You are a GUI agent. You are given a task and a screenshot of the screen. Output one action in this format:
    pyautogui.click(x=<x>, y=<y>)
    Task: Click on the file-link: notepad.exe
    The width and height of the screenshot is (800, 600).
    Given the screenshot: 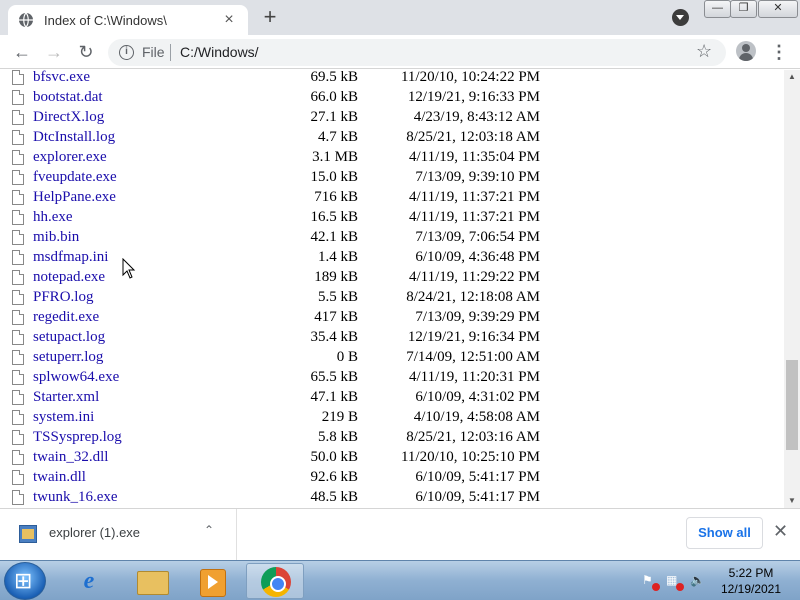 What is the action you would take?
    pyautogui.click(x=69, y=277)
    